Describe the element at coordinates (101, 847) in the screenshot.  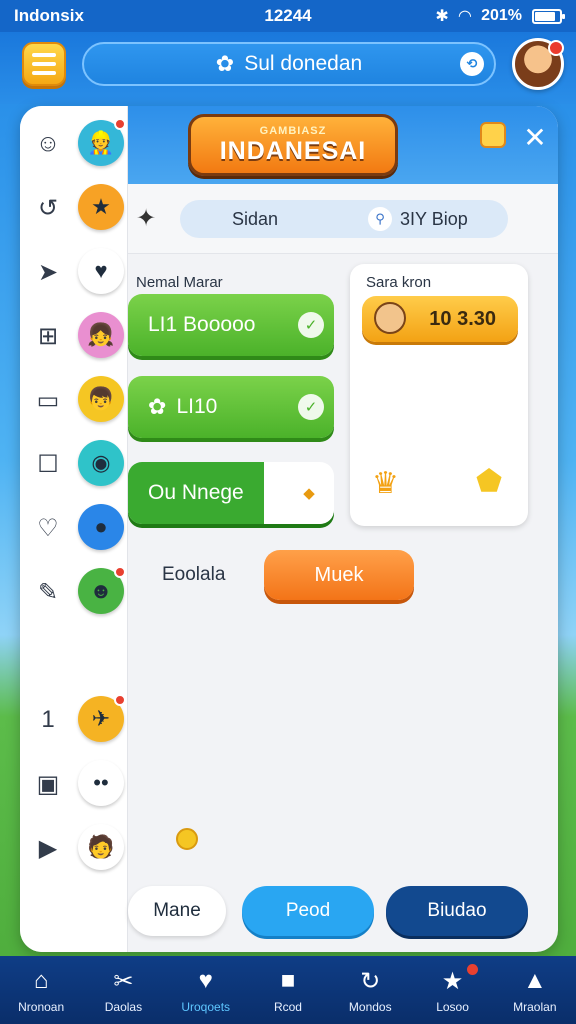
I see `rail-avatar: 🧑` at that location.